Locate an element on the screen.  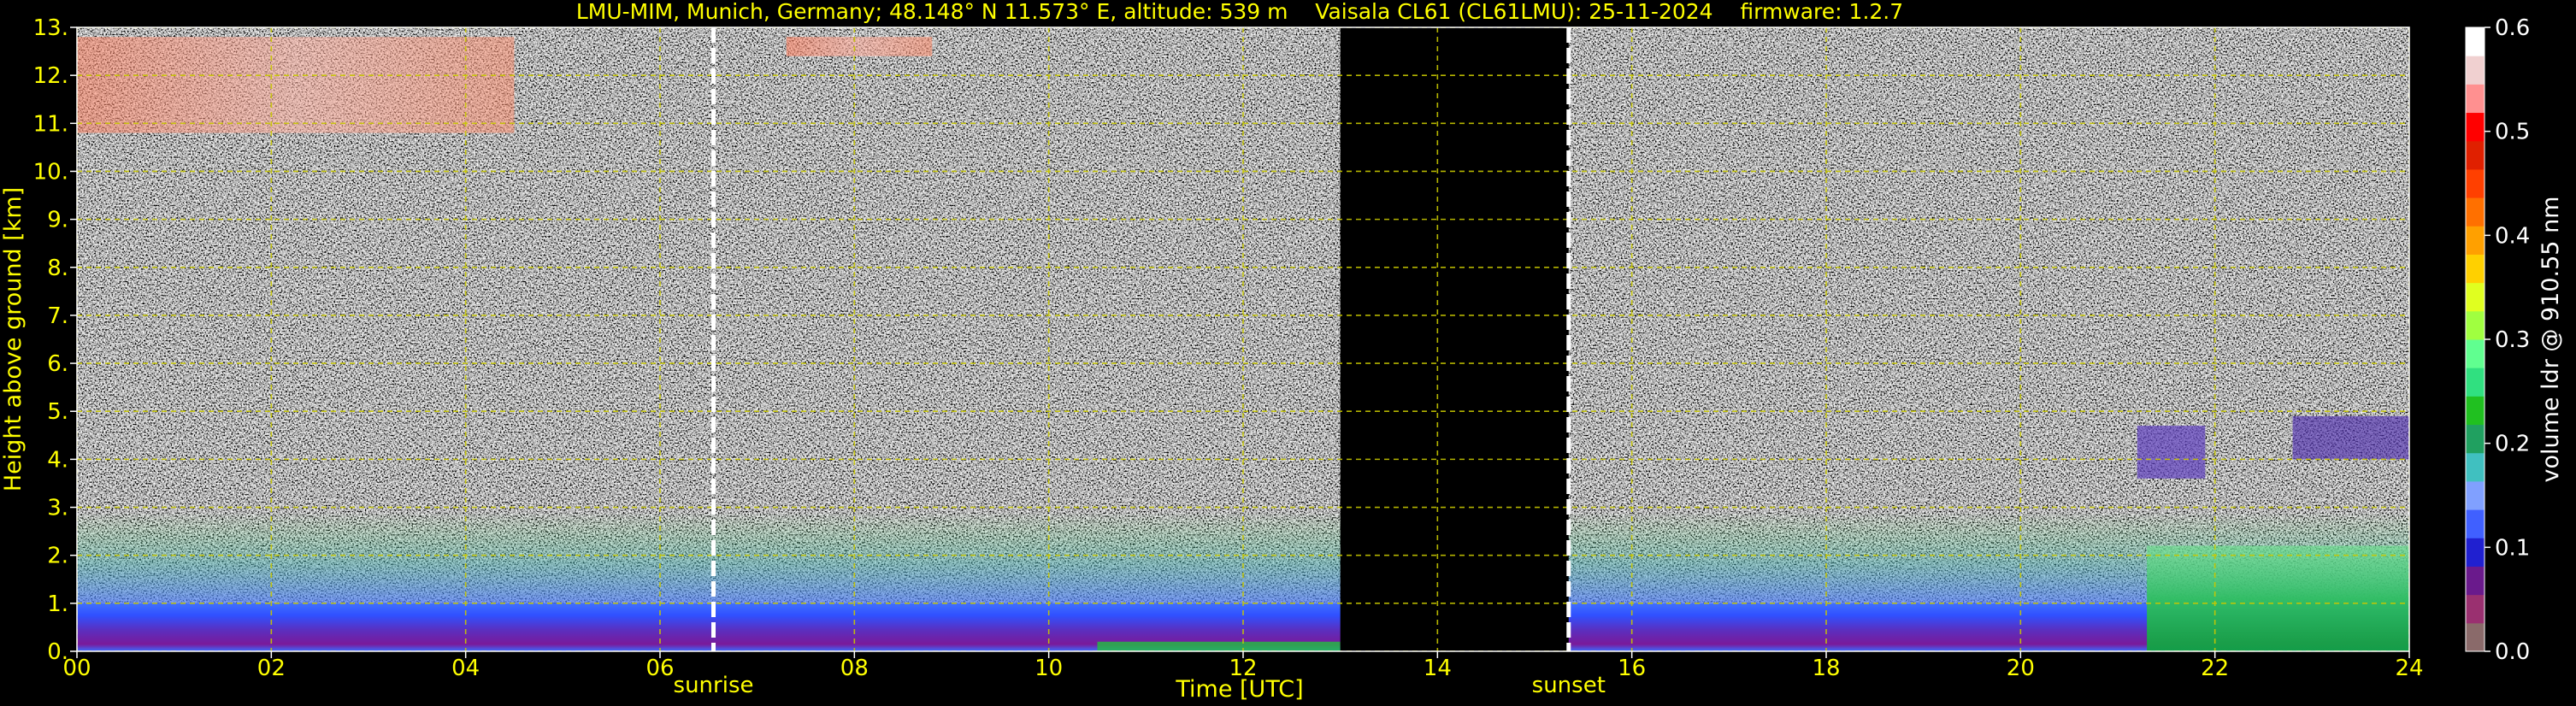
colorbar-tick-label-2: 0.2 is located at coordinates (2512, 444).